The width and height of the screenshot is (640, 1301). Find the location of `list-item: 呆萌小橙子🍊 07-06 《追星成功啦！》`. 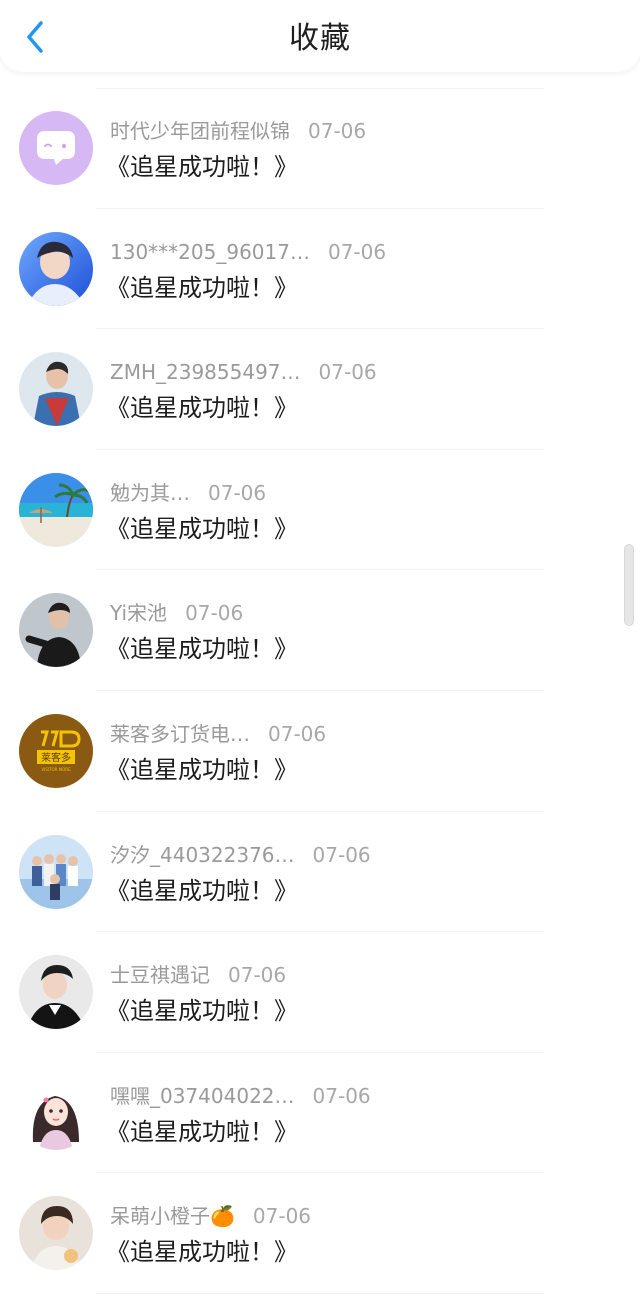

list-item: 呆萌小橙子🍊 07-06 《追星成功啦！》 is located at coordinates (320, 1233).